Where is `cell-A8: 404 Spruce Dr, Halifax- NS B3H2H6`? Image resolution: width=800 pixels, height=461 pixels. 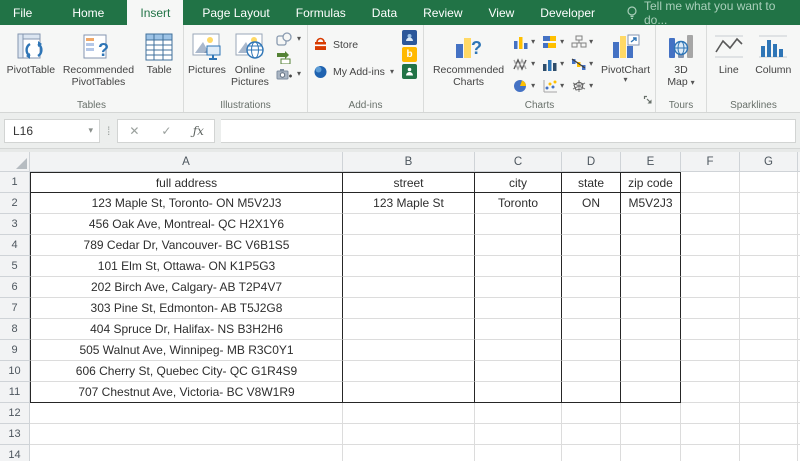
cell-A8: 404 Spruce Dr, Halifax- NS B3H2H6 is located at coordinates (186, 329).